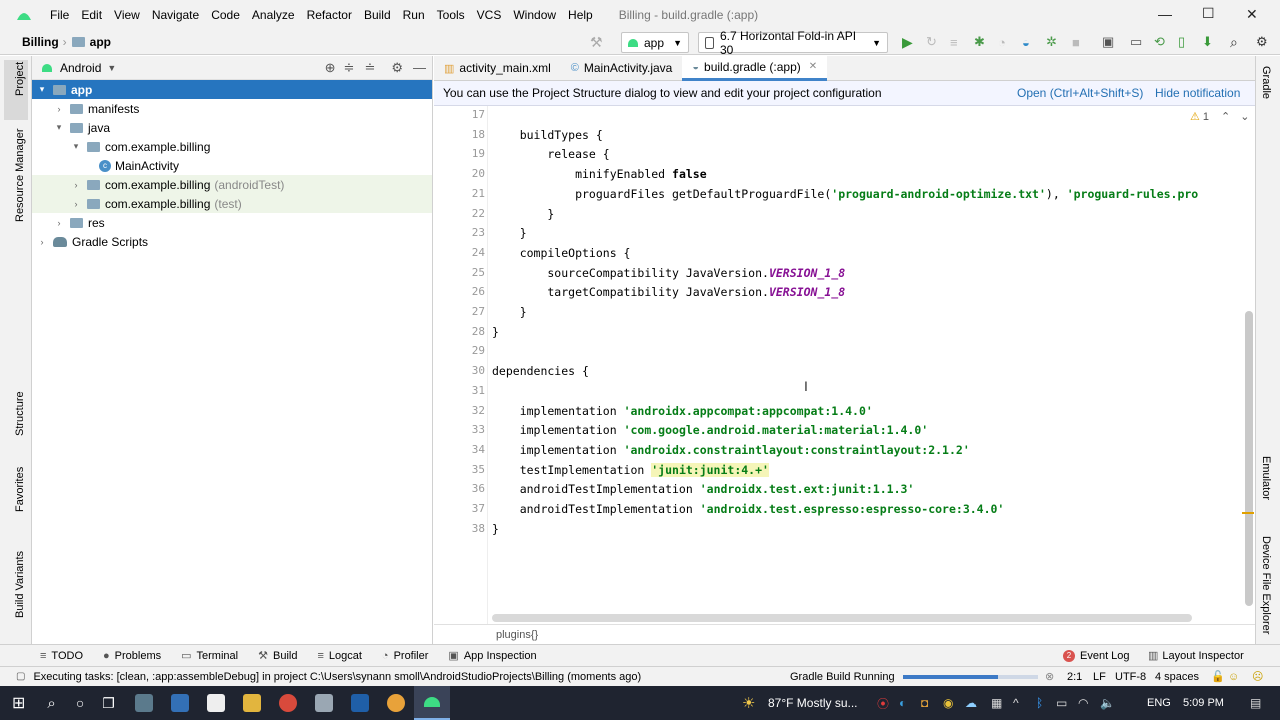 The width and height of the screenshot is (1280, 720). Describe the element at coordinates (143, 703) in the screenshot. I see `file-explorer-taskbar-icon` at that location.